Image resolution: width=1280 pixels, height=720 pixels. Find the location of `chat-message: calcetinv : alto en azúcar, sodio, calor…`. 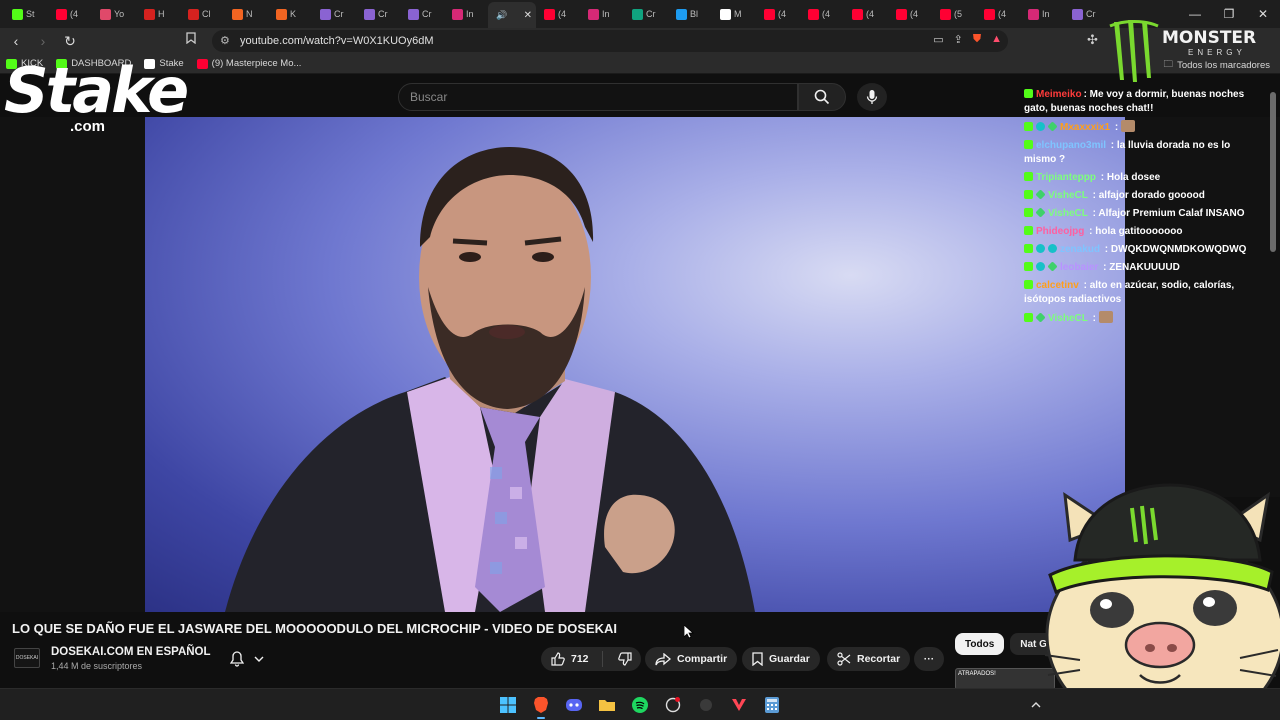

chat-message: calcetinv : alto en azúcar, sodio, calor… is located at coordinates (1139, 293).